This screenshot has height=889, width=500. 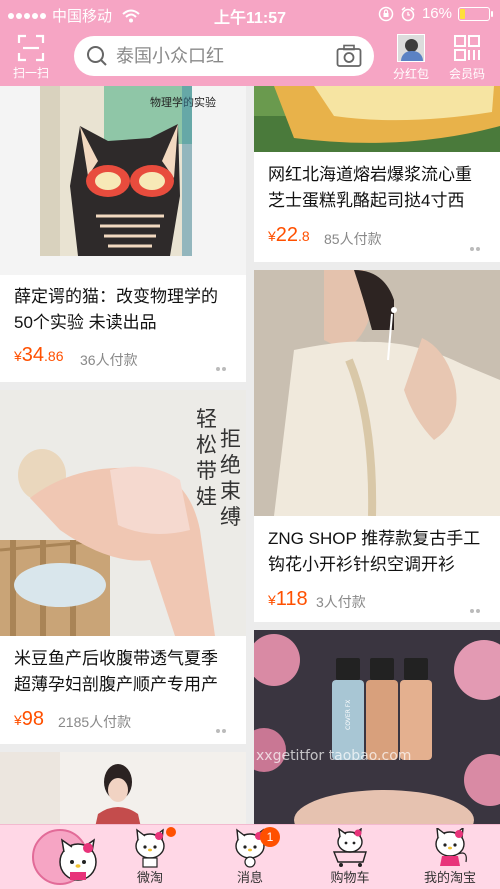 I want to click on tab-label: 微淘, so click(x=149, y=877).